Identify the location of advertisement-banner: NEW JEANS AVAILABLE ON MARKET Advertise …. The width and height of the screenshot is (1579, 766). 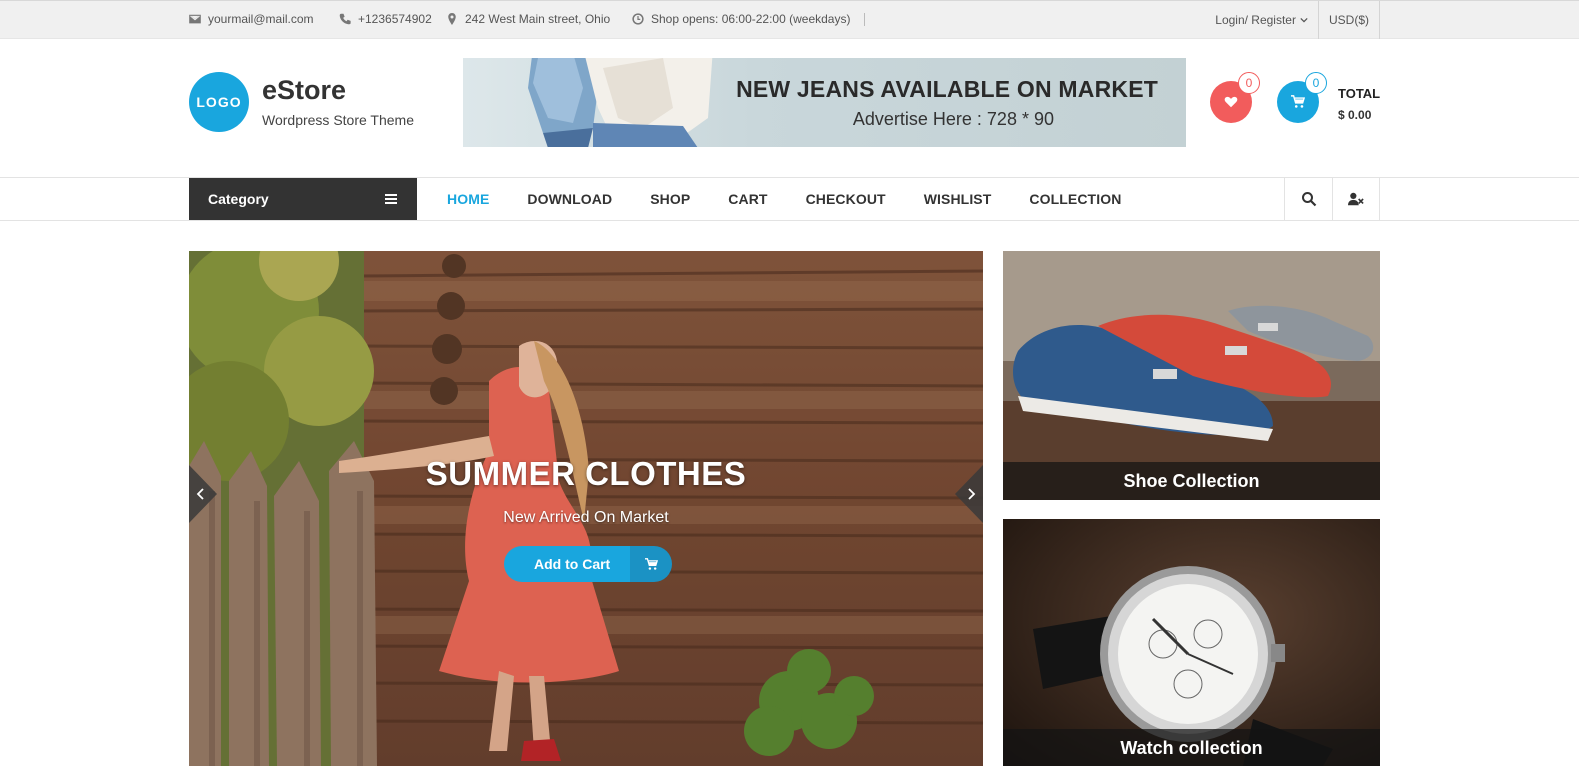
(824, 102).